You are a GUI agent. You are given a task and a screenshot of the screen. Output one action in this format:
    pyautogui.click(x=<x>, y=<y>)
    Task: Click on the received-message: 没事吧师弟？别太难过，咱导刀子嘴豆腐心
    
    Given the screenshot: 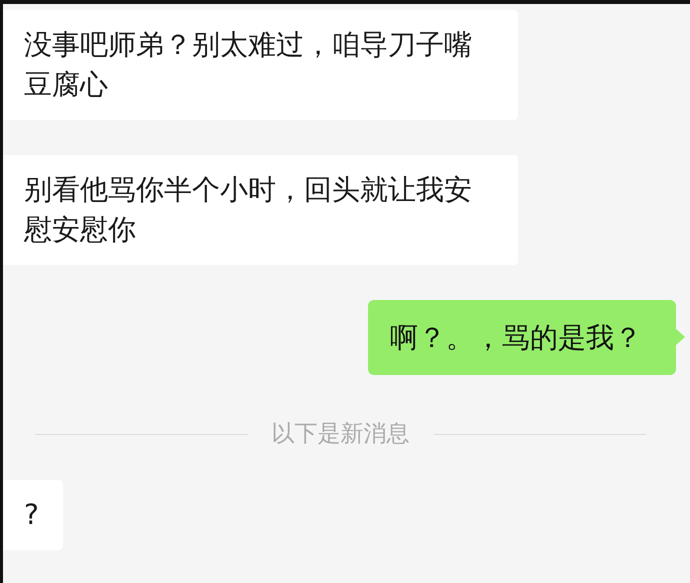 What is the action you would take?
    pyautogui.click(x=260, y=65)
    